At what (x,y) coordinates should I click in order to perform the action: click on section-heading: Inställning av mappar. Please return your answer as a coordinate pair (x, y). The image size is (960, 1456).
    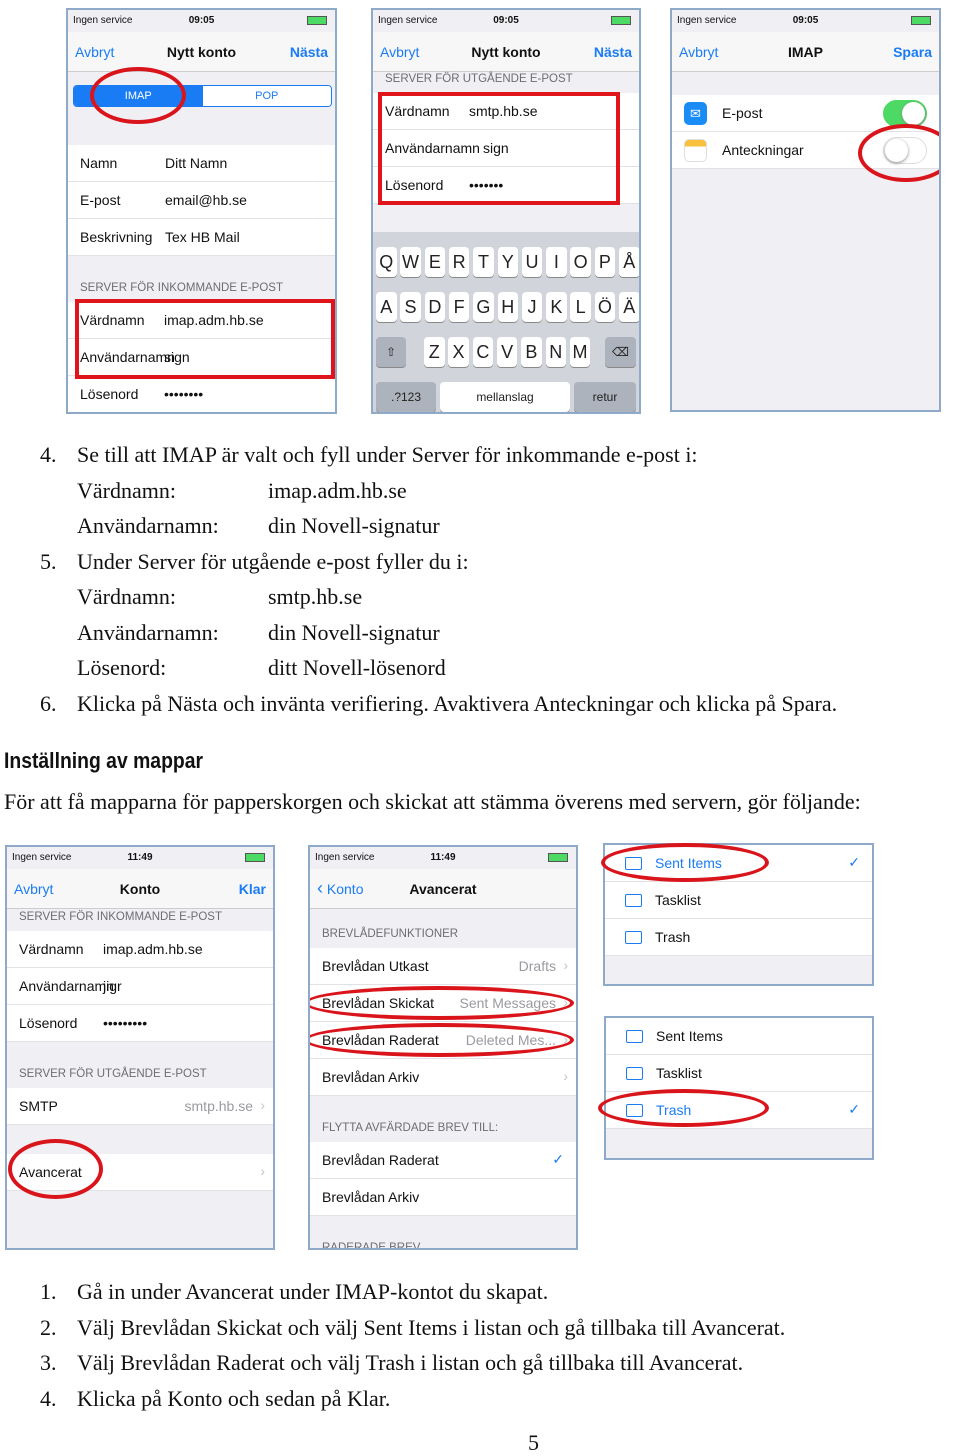
    Looking at the image, I should click on (104, 760).